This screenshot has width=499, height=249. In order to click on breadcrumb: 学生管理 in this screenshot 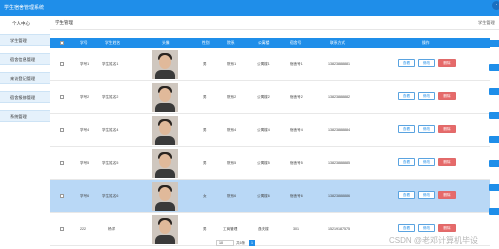, I will do `click(486, 22)`.